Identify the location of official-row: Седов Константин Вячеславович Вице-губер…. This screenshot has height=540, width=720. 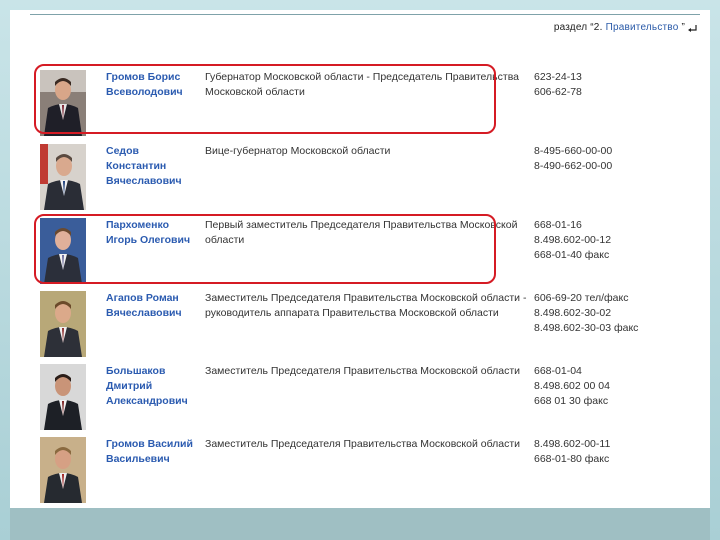
(350, 179).